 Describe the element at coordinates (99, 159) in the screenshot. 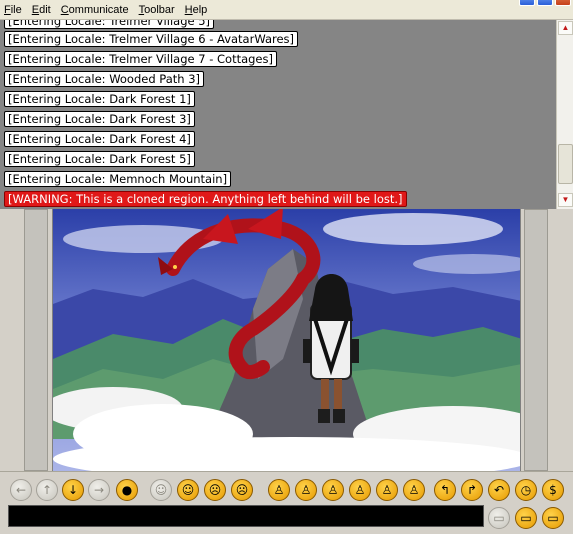

I see `chat-line: [Entering Locale: Dark Forest 5]` at that location.